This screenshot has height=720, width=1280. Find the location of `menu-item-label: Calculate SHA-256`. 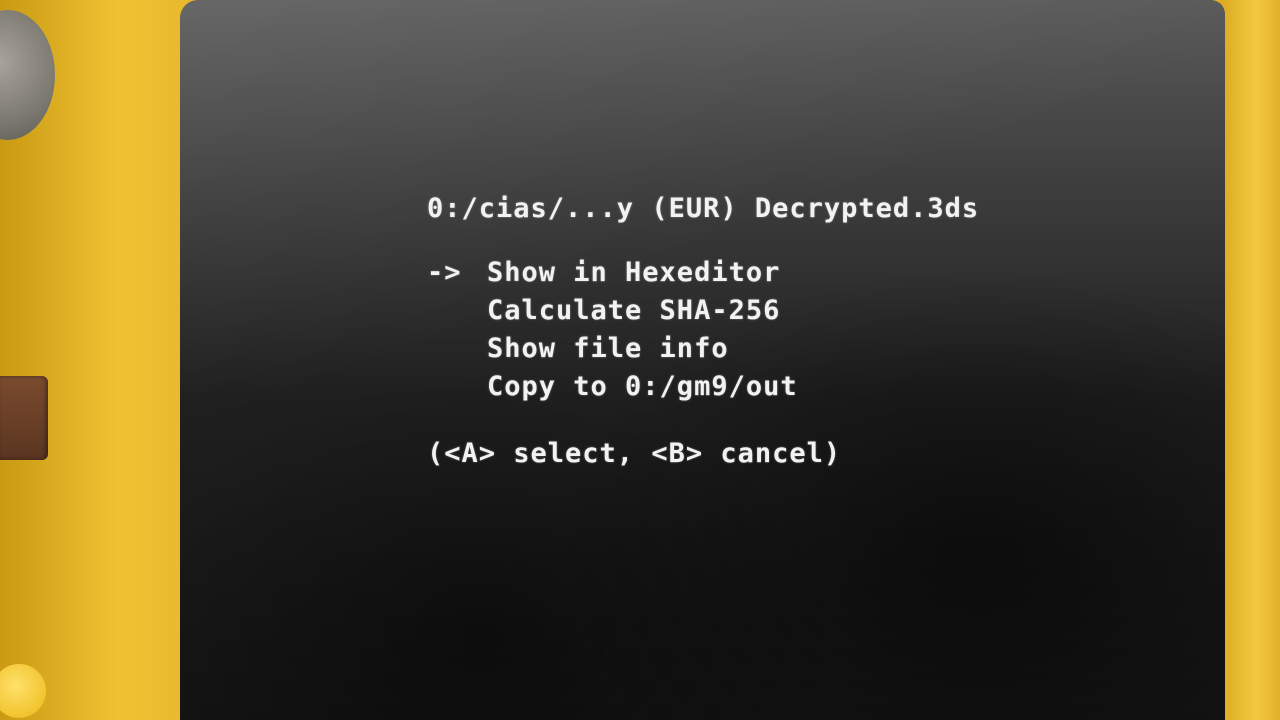

menu-item-label: Calculate SHA-256 is located at coordinates (634, 310).